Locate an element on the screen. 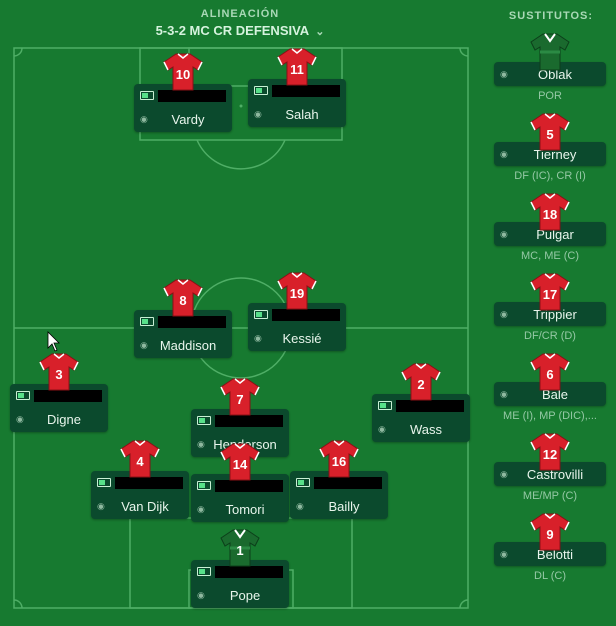 The height and width of the screenshot is (626, 616). player-name-row: ◉ Tomori is located at coordinates (240, 509).